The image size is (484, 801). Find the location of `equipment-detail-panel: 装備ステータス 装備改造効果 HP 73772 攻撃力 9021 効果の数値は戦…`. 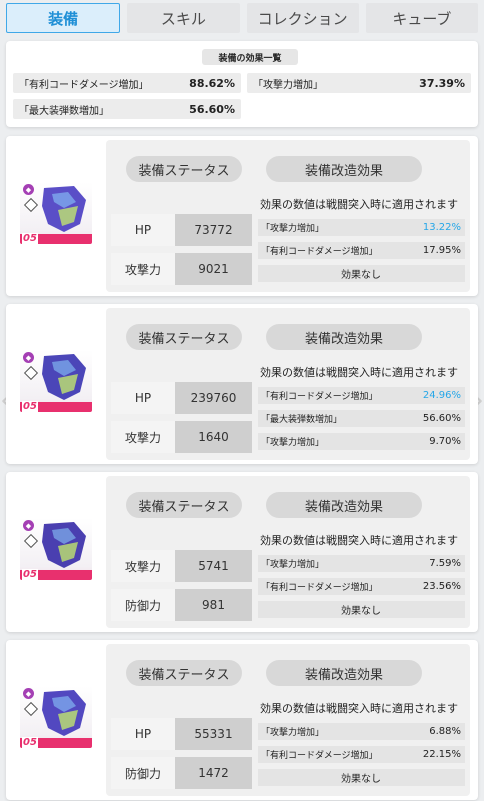

equipment-detail-panel: 装備ステータス 装備改造効果 HP 73772 攻撃力 9021 効果の数値は戦… is located at coordinates (288, 216).